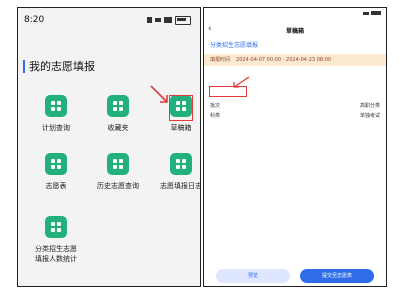 This screenshot has height=300, width=406. I want to click on tile-label: 历史志愿查询, so click(118, 186).